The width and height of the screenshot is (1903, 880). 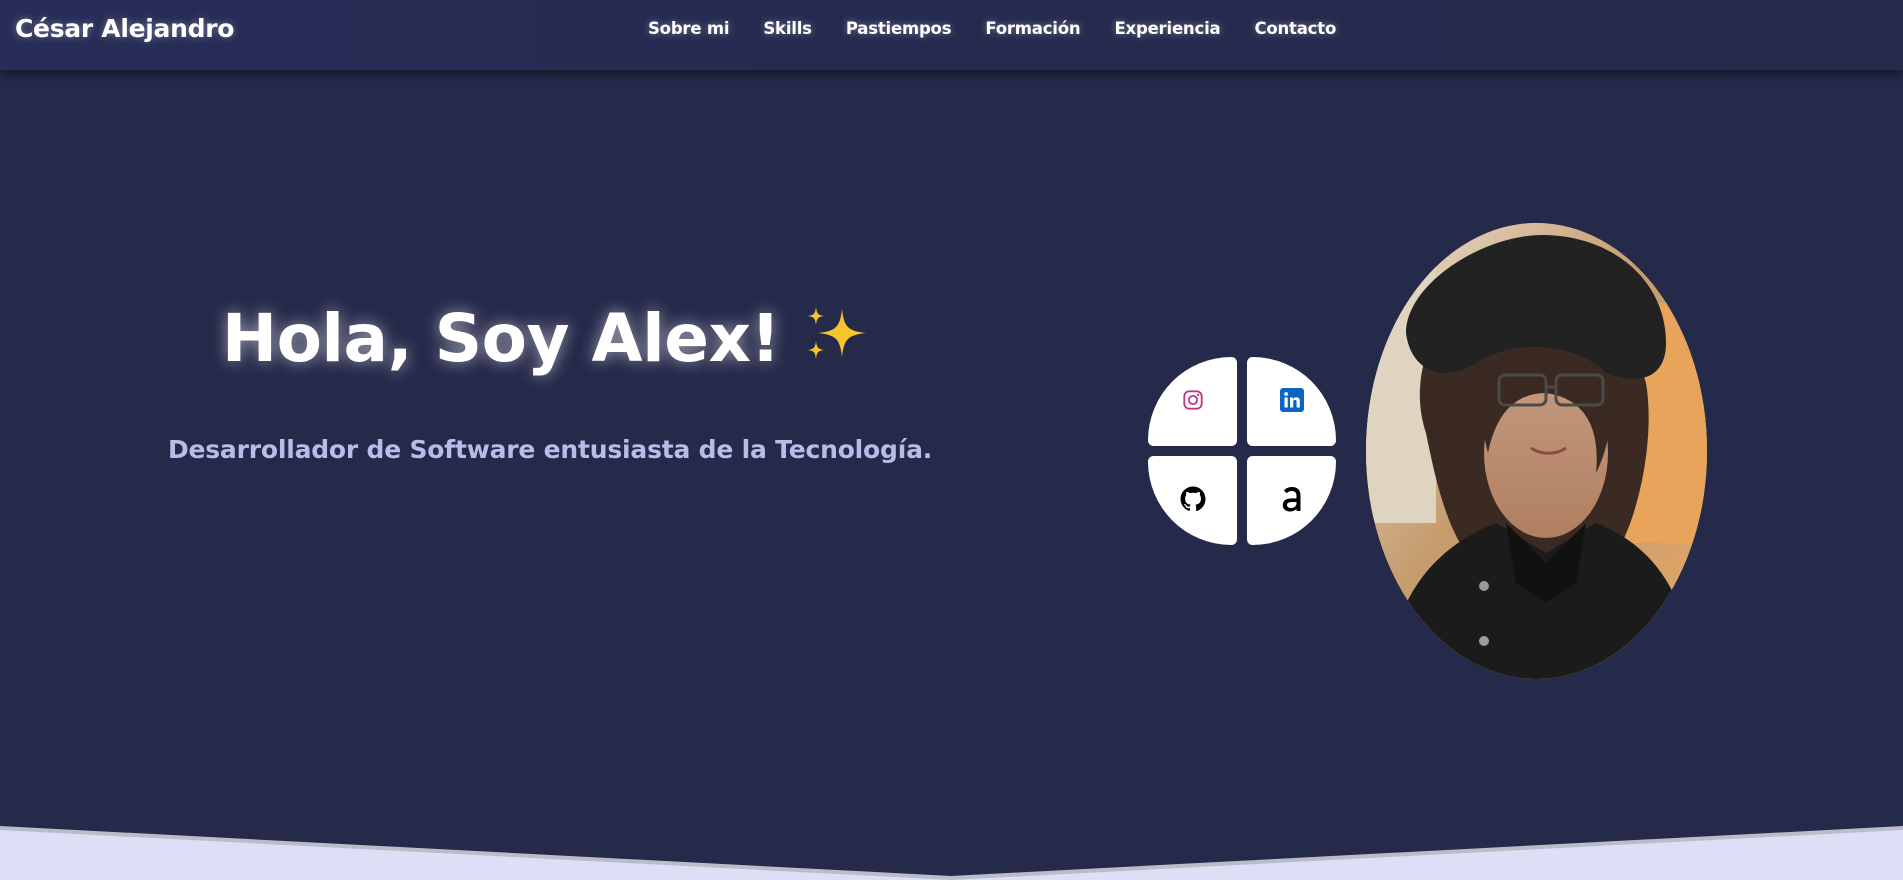 I want to click on instagram-link, so click(x=1192, y=401).